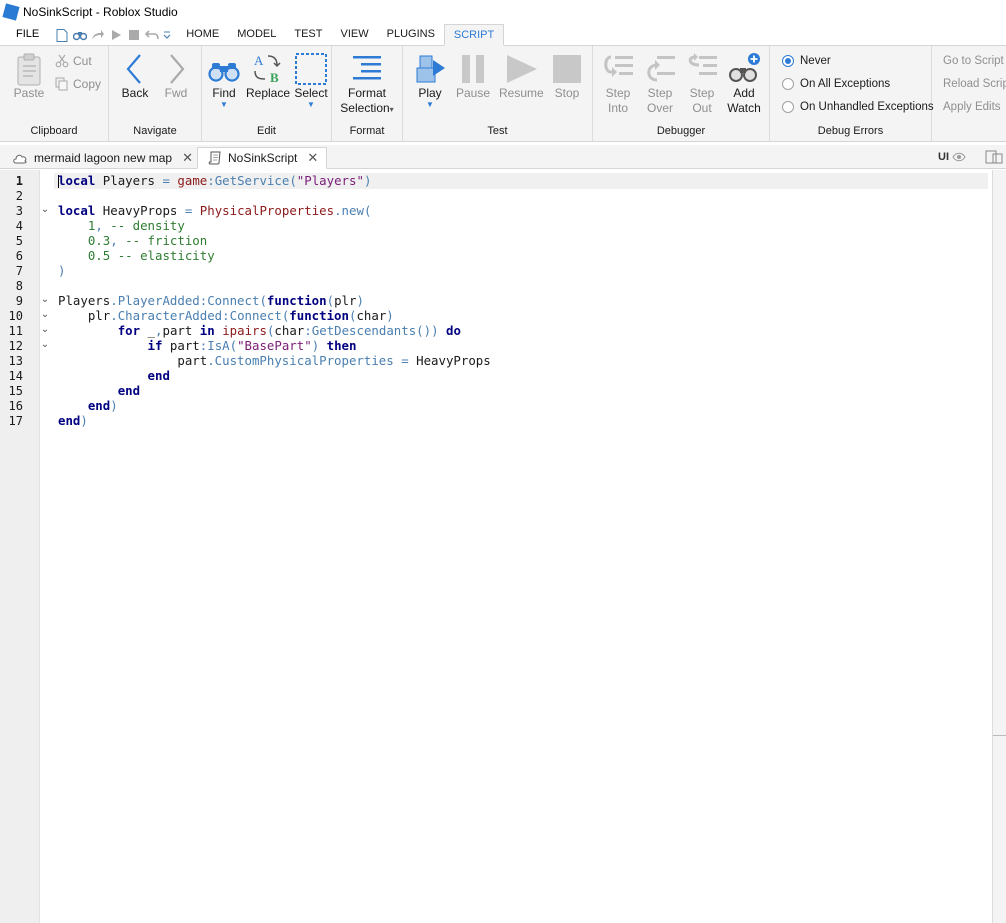  I want to click on eye-icon, so click(959, 157).